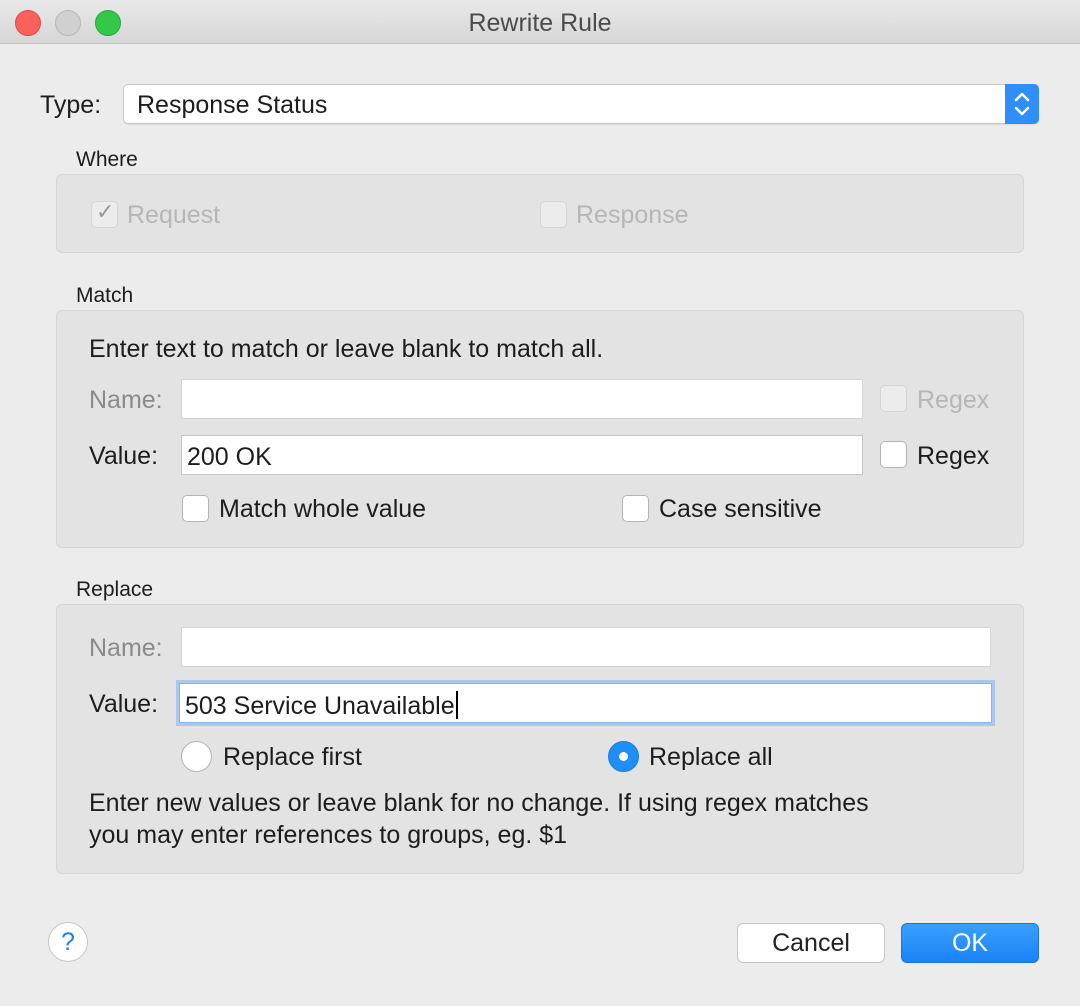 The height and width of the screenshot is (1006, 1080). What do you see at coordinates (320, 706) in the screenshot?
I see `replace-value-text: 503 Service Unavailable` at bounding box center [320, 706].